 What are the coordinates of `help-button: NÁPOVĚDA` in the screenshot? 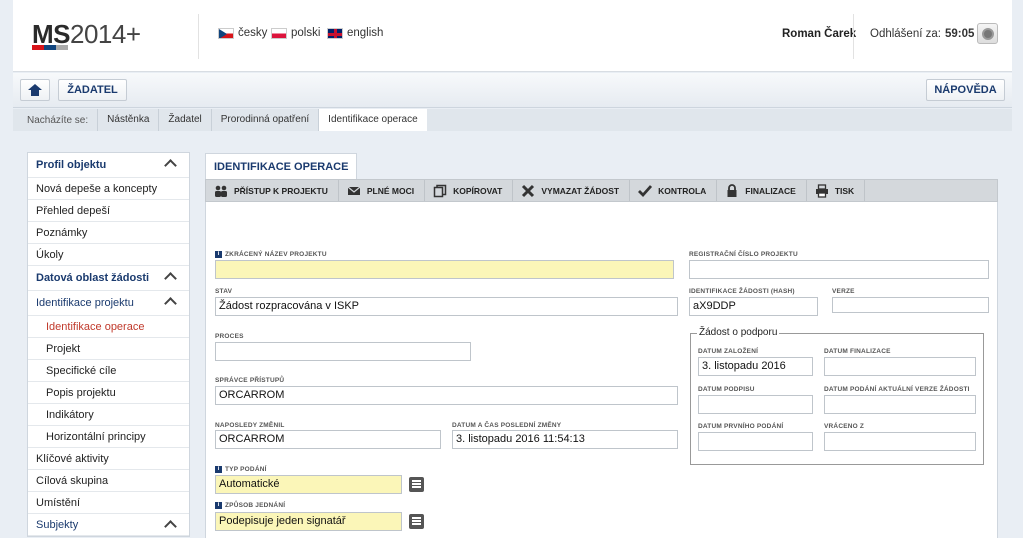 It's located at (965, 90).